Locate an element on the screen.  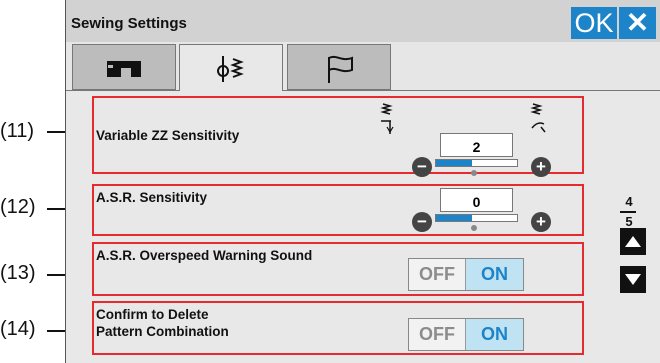
callout-13: (13) is located at coordinates (18, 273).